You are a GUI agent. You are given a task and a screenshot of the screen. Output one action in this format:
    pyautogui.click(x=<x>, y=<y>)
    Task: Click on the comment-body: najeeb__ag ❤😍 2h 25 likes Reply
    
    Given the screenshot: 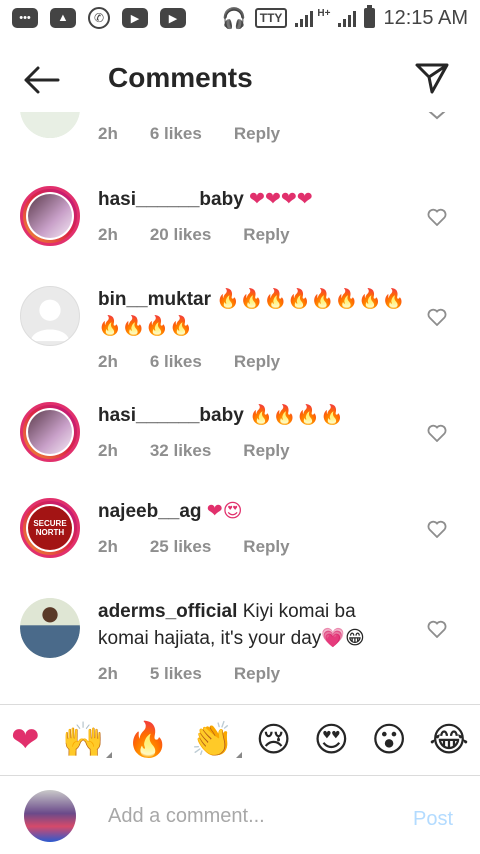 What is the action you would take?
    pyautogui.click(x=253, y=529)
    